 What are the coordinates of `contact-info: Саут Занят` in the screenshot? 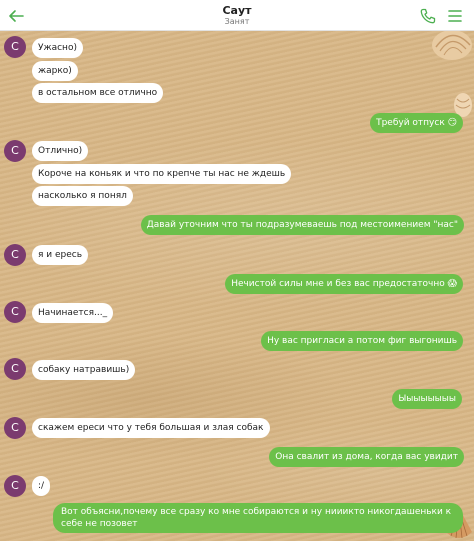 It's located at (237, 15).